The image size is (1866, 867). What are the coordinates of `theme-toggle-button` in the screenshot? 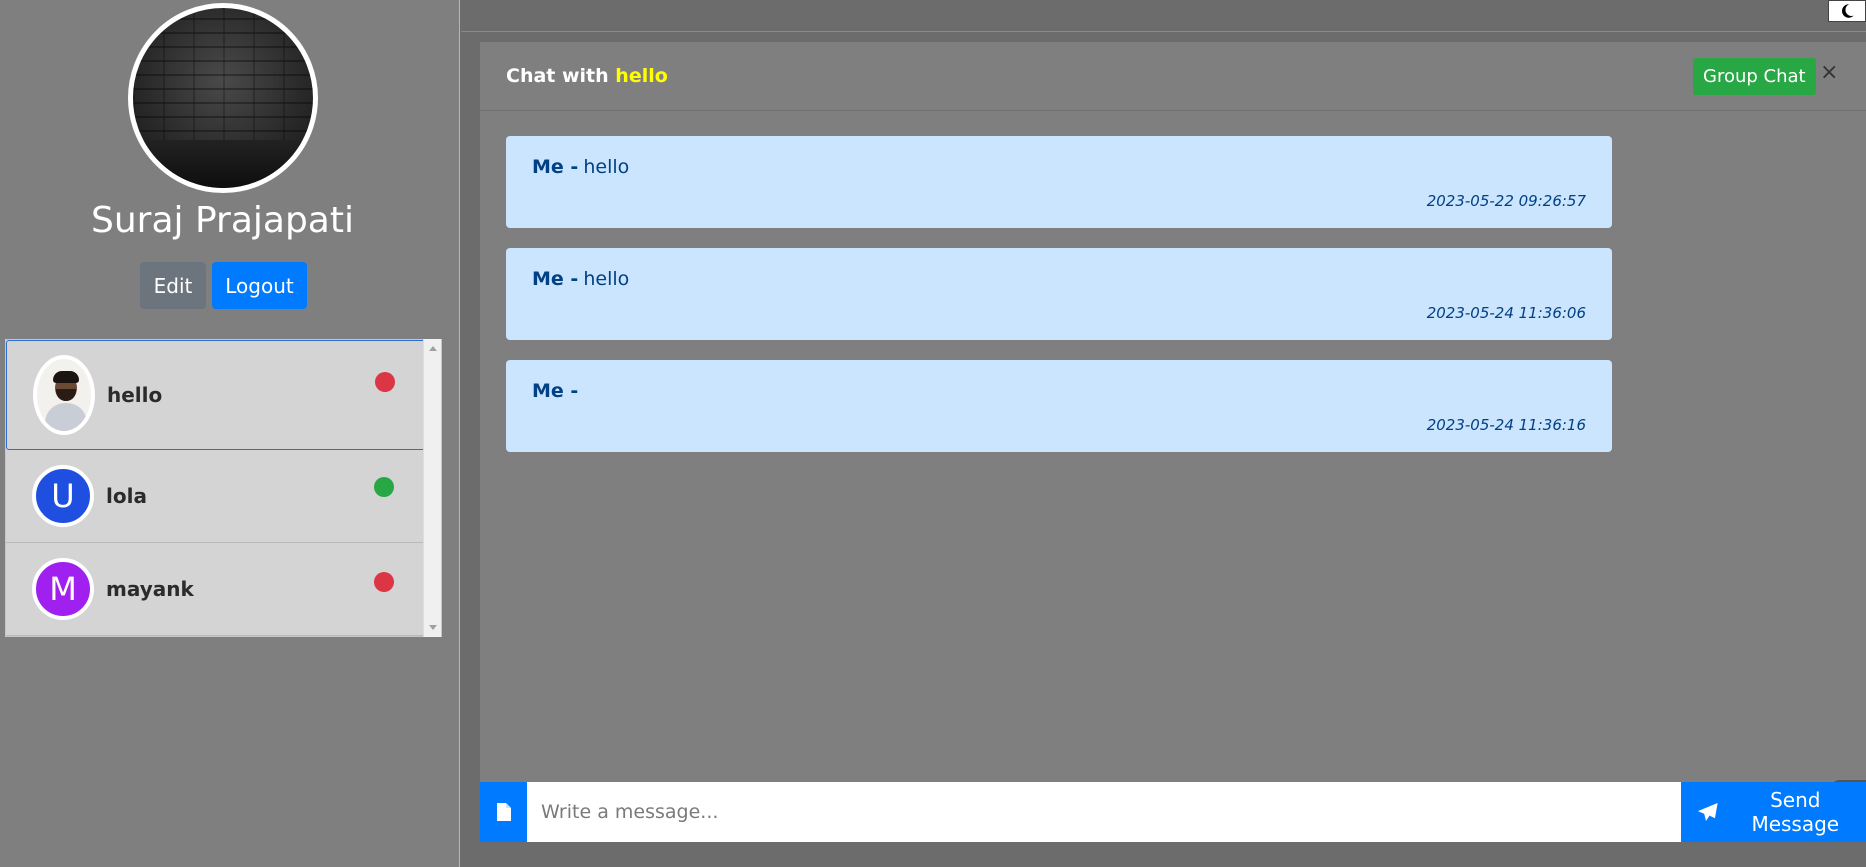 It's located at (1847, 11).